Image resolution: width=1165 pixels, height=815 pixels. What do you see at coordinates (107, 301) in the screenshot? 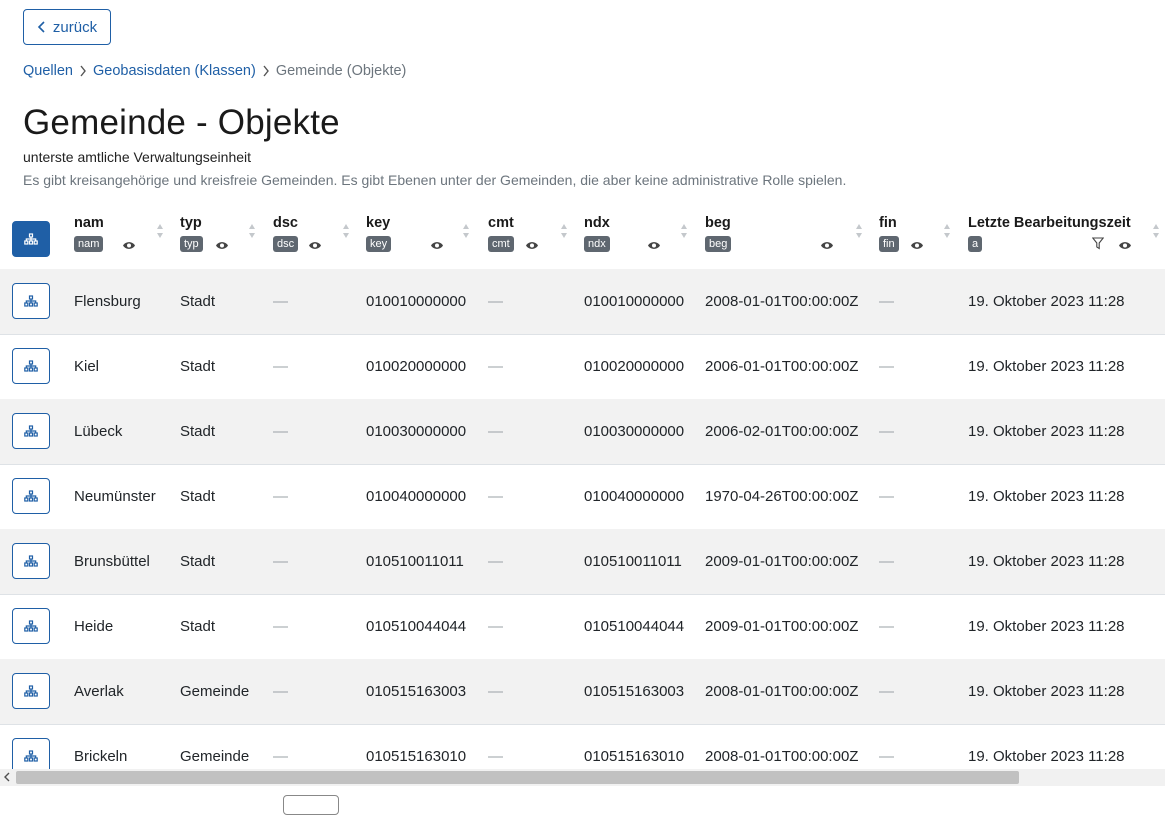
I see `cell-nam: Flensburg` at bounding box center [107, 301].